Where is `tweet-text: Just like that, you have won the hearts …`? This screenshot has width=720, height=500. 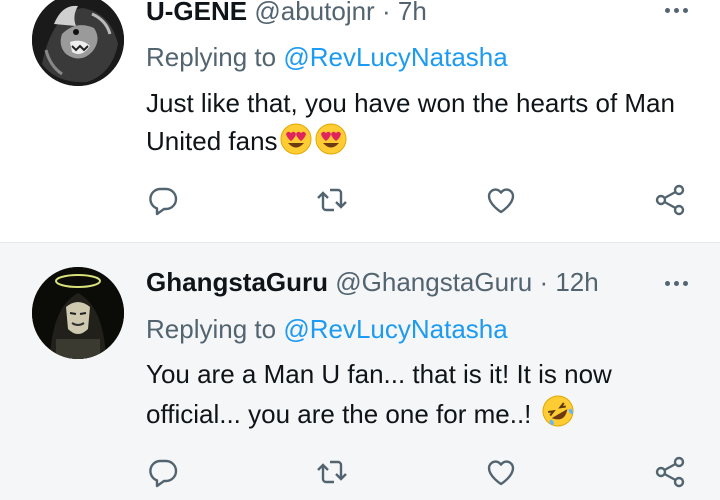 tweet-text: Just like that, you have won the hearts … is located at coordinates (416, 125).